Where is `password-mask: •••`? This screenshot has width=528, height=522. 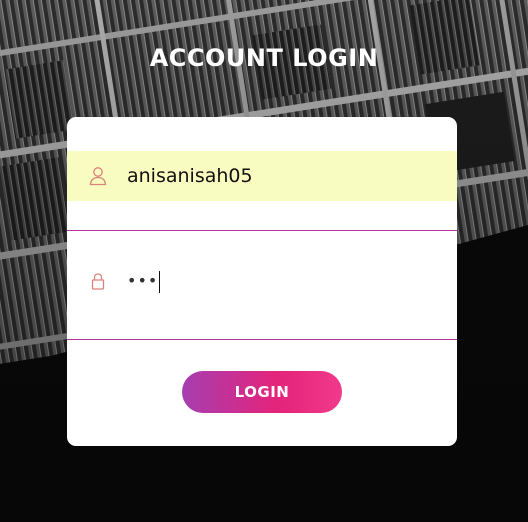 password-mask: ••• is located at coordinates (143, 280).